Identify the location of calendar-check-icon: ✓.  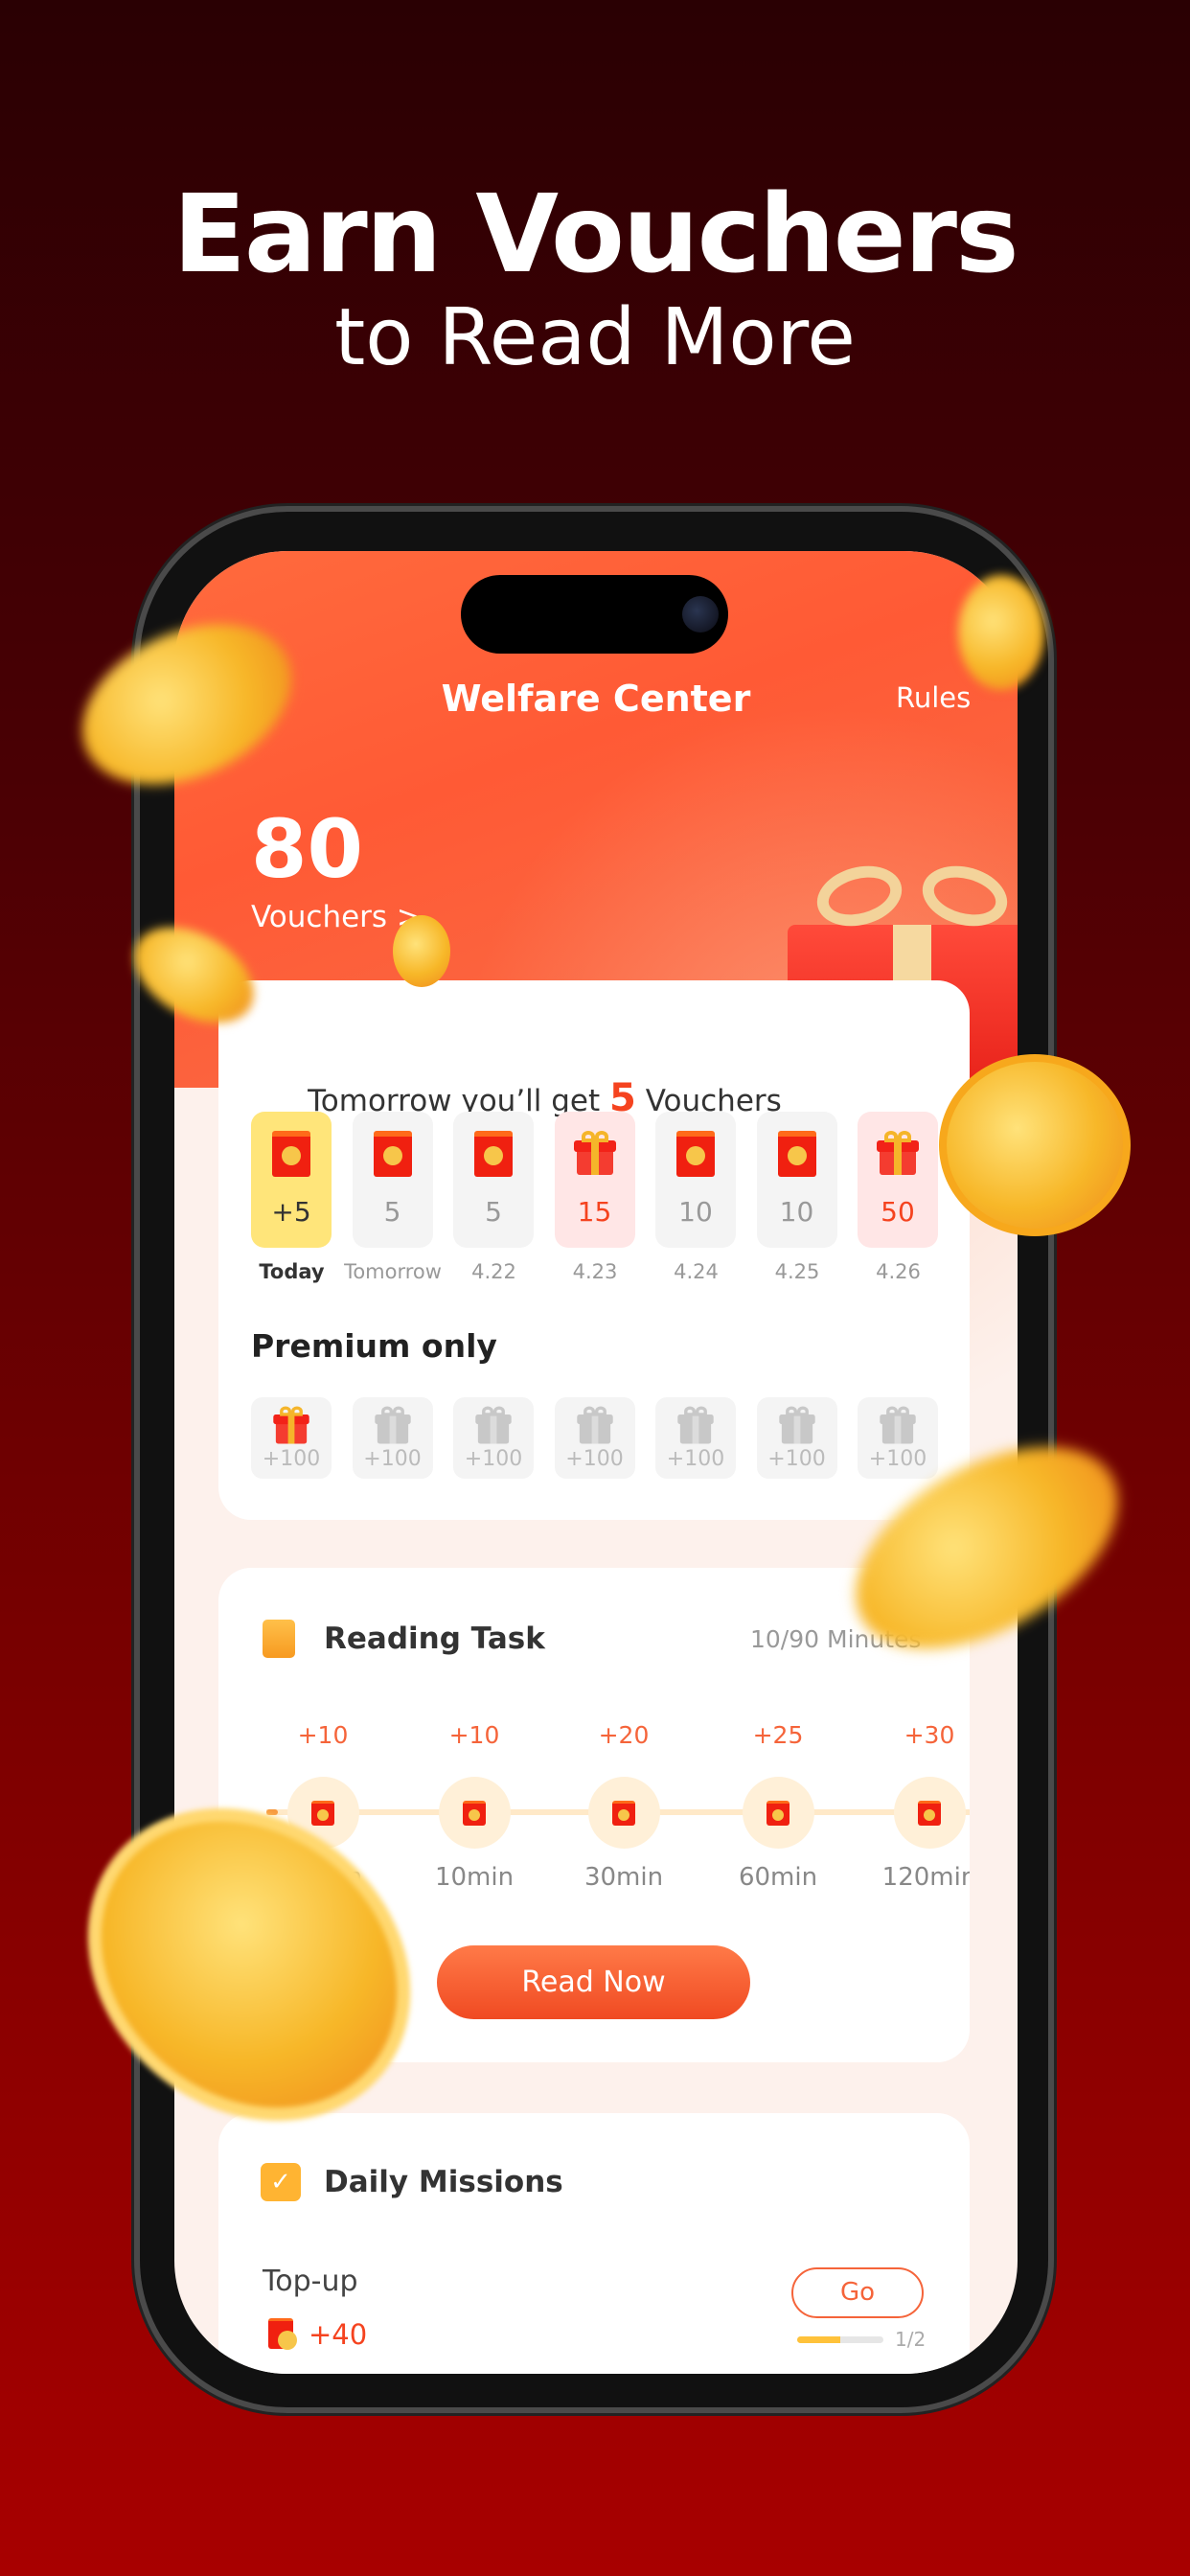
(281, 2182).